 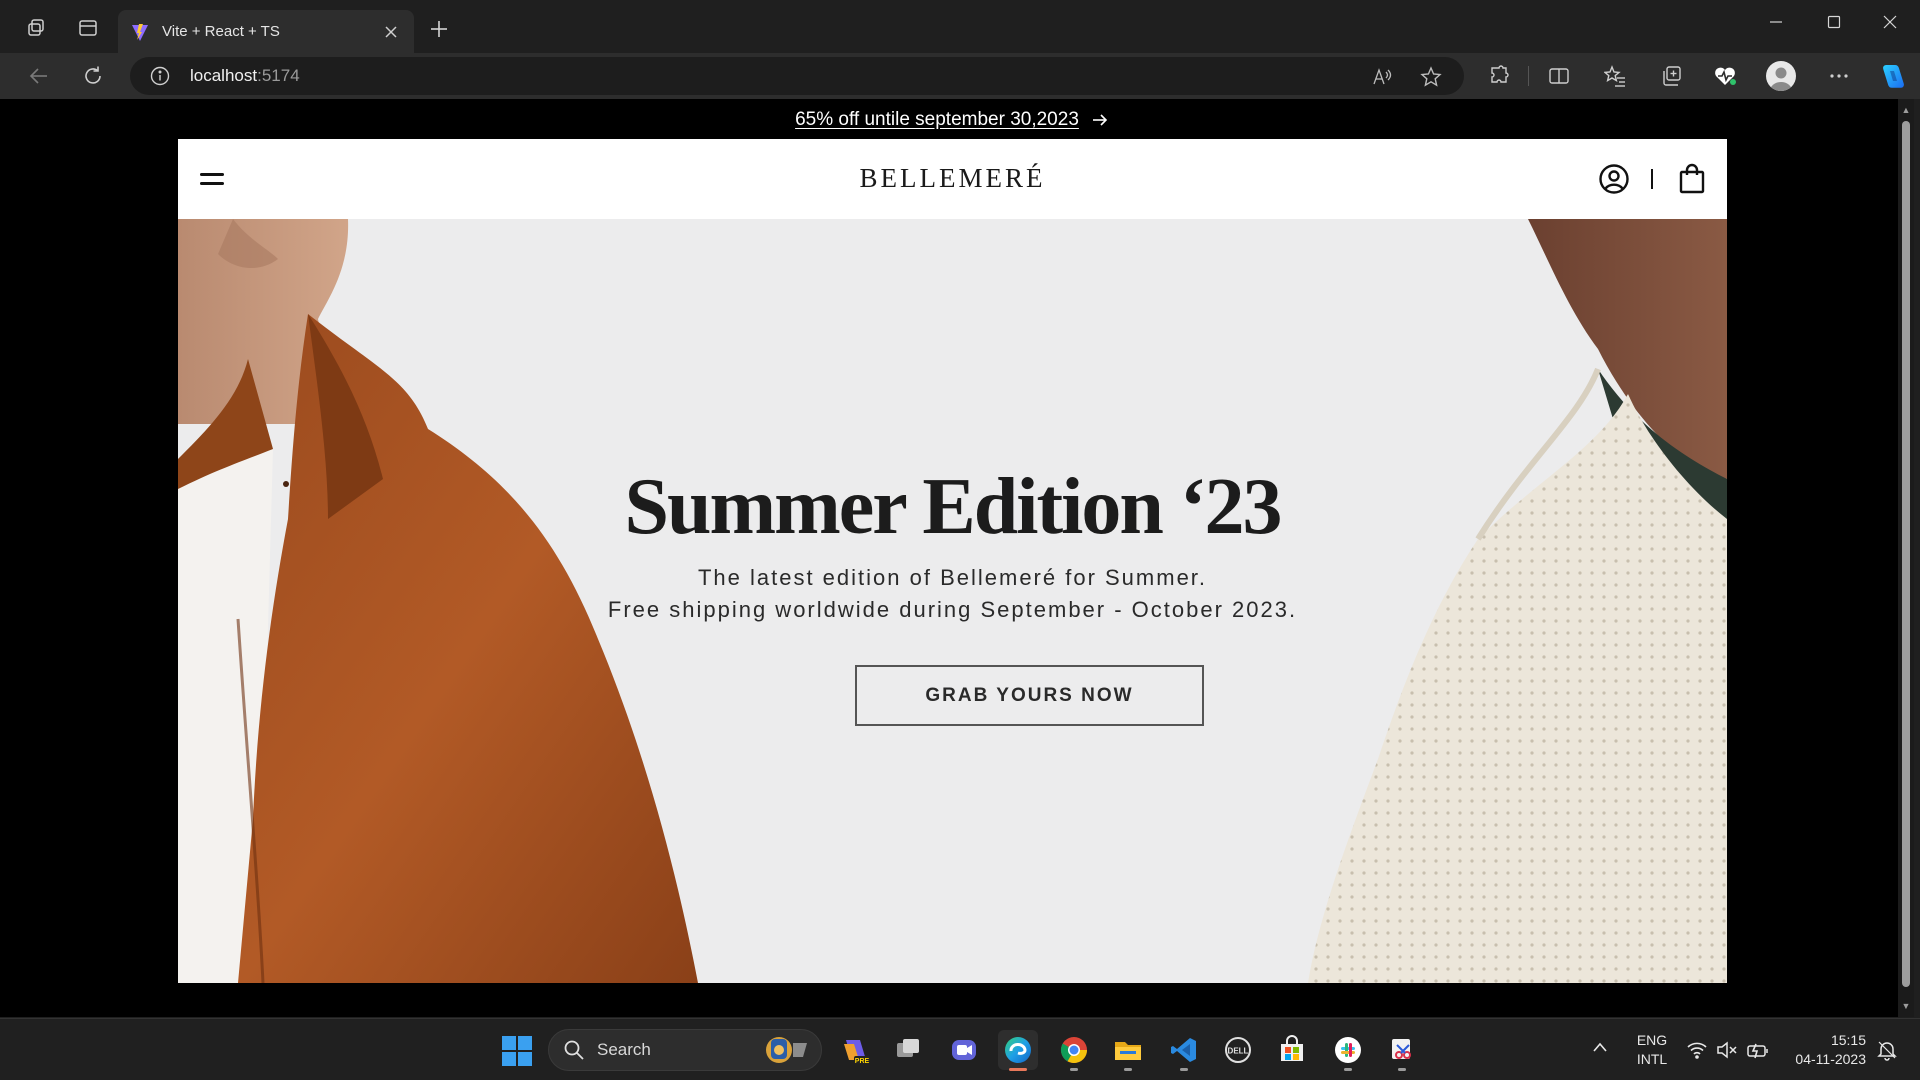 I want to click on favorites-icon, so click(x=1615, y=76).